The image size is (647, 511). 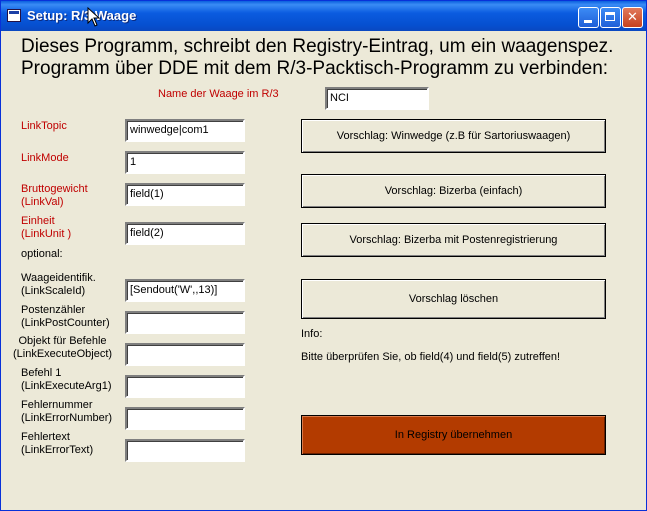 What do you see at coordinates (185, 450) in the screenshot?
I see `fehlertext-input` at bounding box center [185, 450].